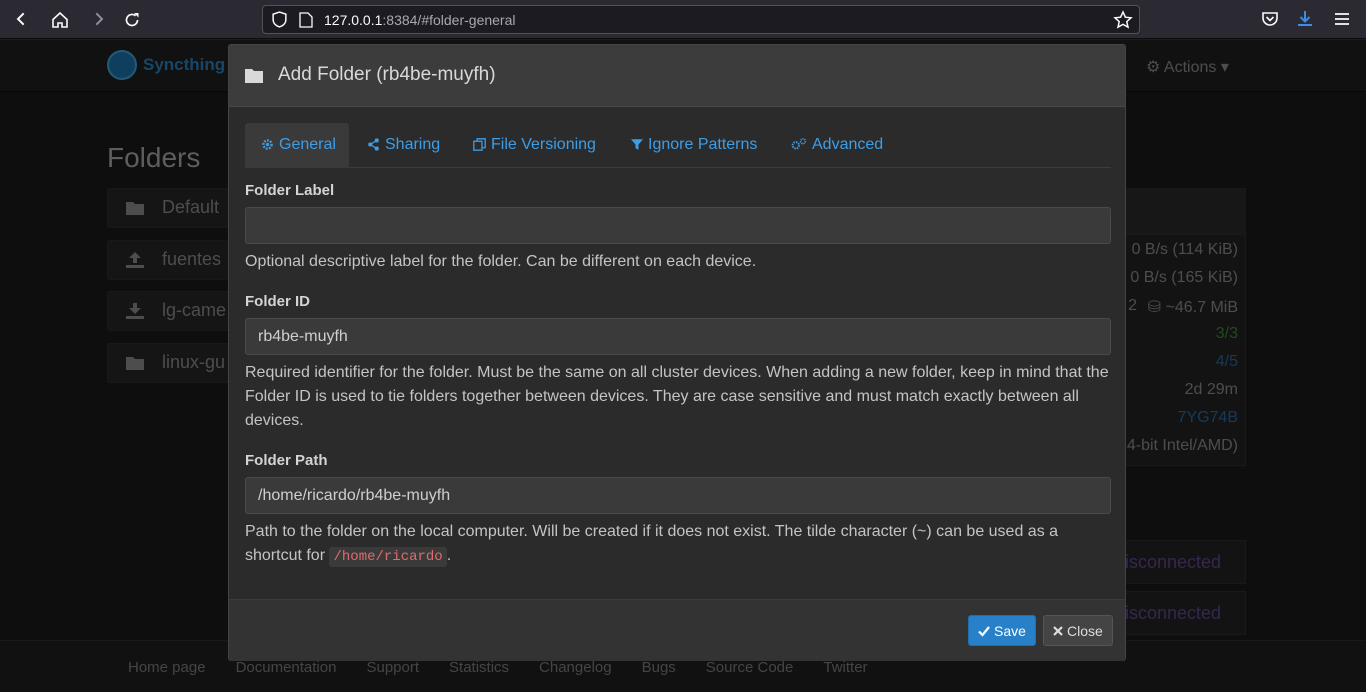 The width and height of the screenshot is (1366, 692). What do you see at coordinates (1058, 630) in the screenshot?
I see `close-icon` at bounding box center [1058, 630].